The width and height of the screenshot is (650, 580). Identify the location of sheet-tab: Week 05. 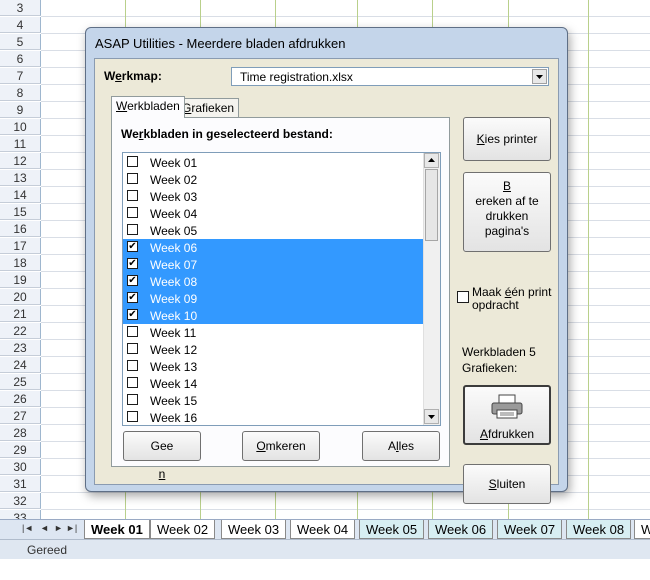
(392, 529).